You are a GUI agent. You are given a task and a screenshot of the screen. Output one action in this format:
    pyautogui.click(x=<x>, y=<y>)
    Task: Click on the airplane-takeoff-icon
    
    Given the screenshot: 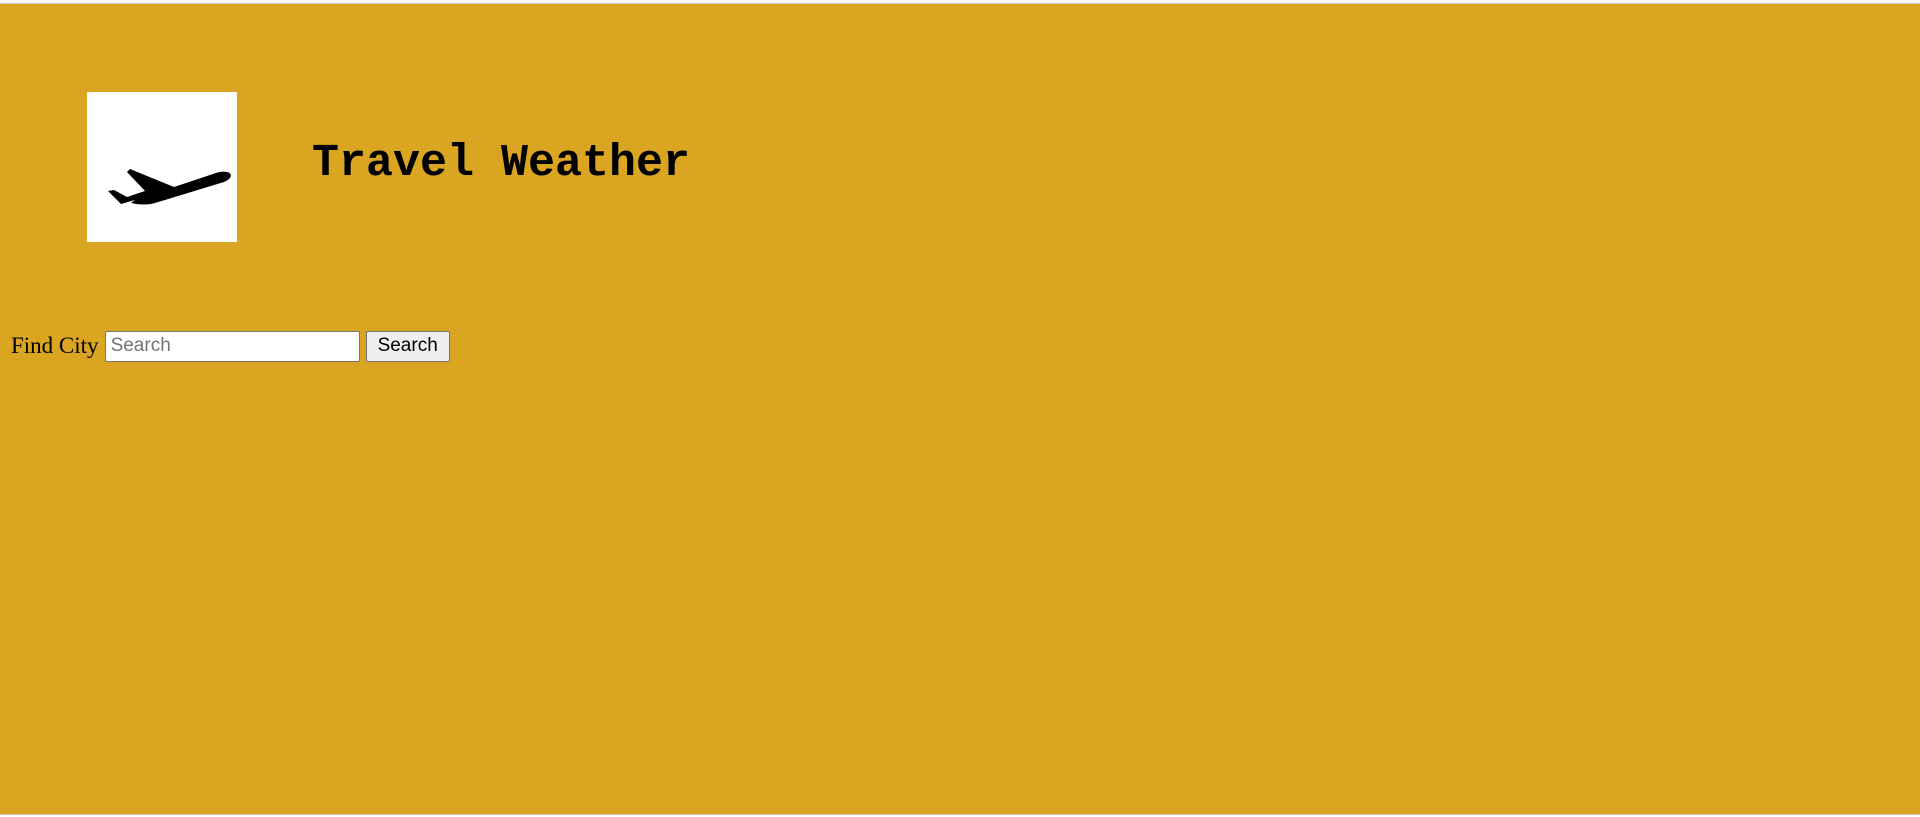 What is the action you would take?
    pyautogui.click(x=169, y=187)
    